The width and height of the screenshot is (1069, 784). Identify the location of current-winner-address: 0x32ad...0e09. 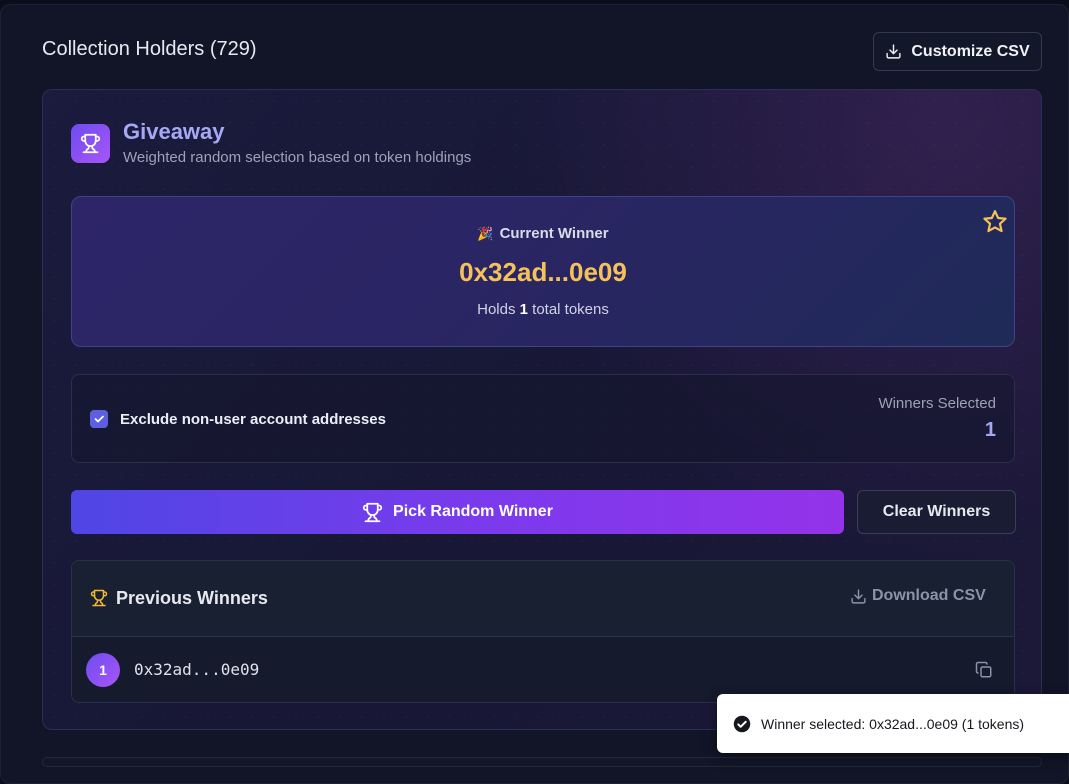
(543, 272).